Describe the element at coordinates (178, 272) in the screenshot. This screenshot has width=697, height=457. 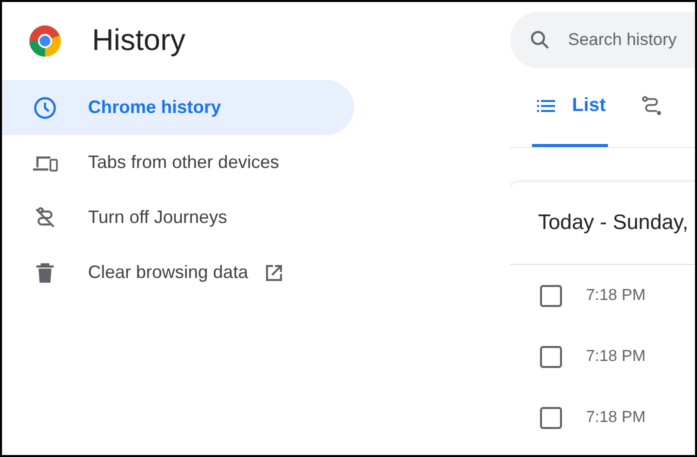
I see `sidebar-item: Clear browsing data` at that location.